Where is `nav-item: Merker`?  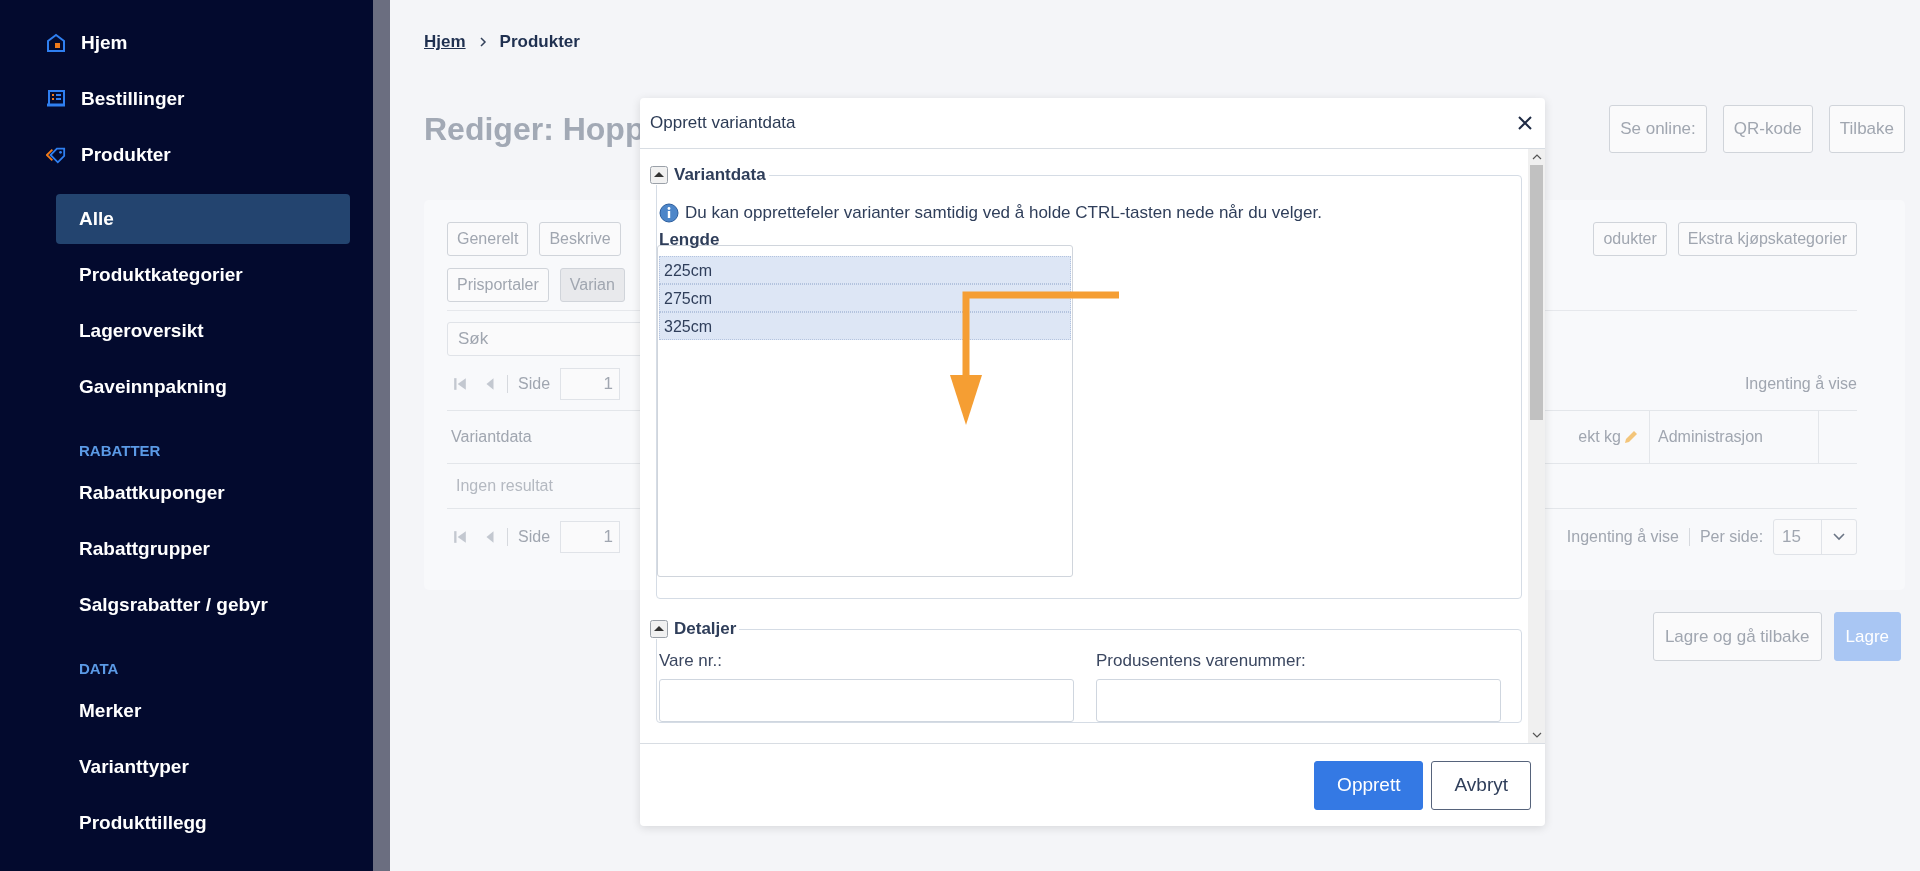 nav-item: Merker is located at coordinates (203, 711).